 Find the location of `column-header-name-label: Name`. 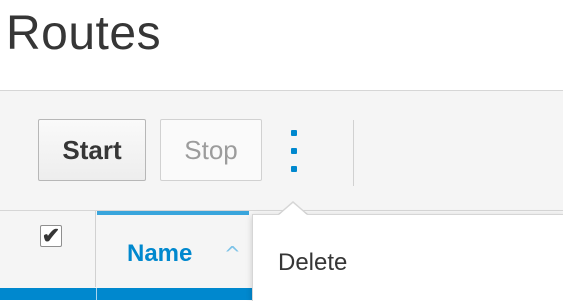

column-header-name-label: Name is located at coordinates (159, 254).